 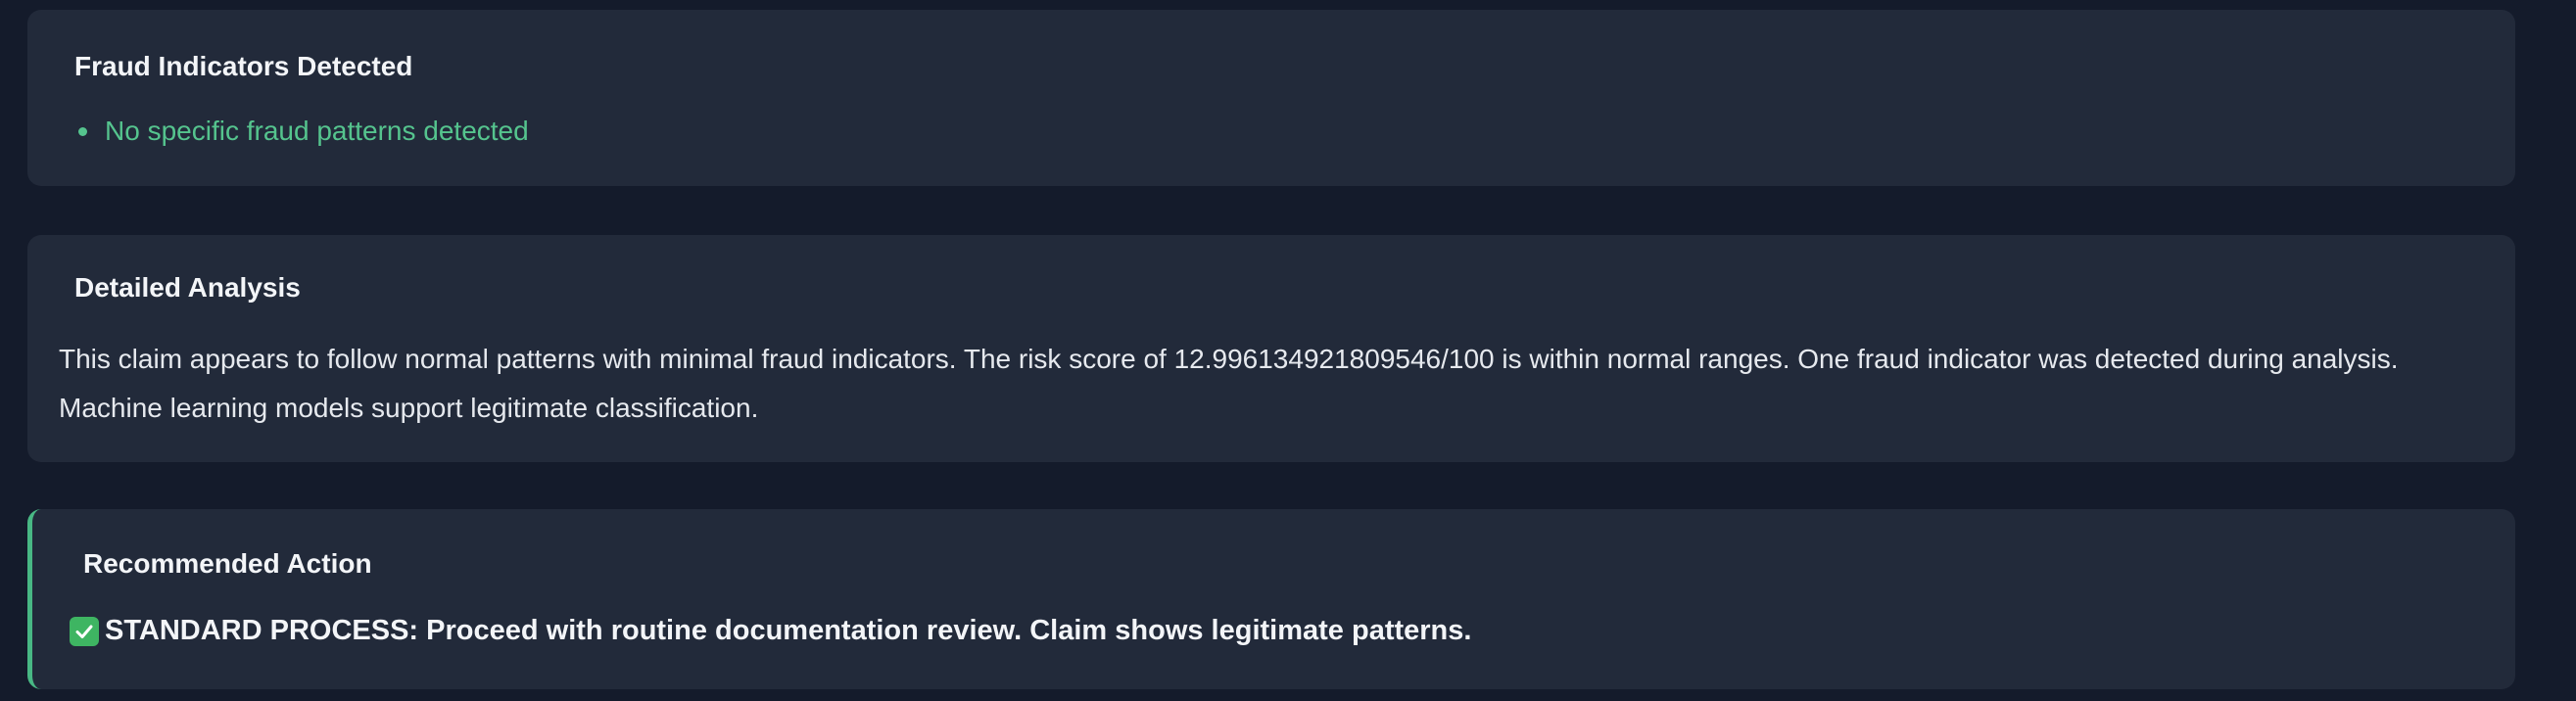 What do you see at coordinates (244, 66) in the screenshot?
I see `fraud-indicators-title: Fraud Indicators Detected` at bounding box center [244, 66].